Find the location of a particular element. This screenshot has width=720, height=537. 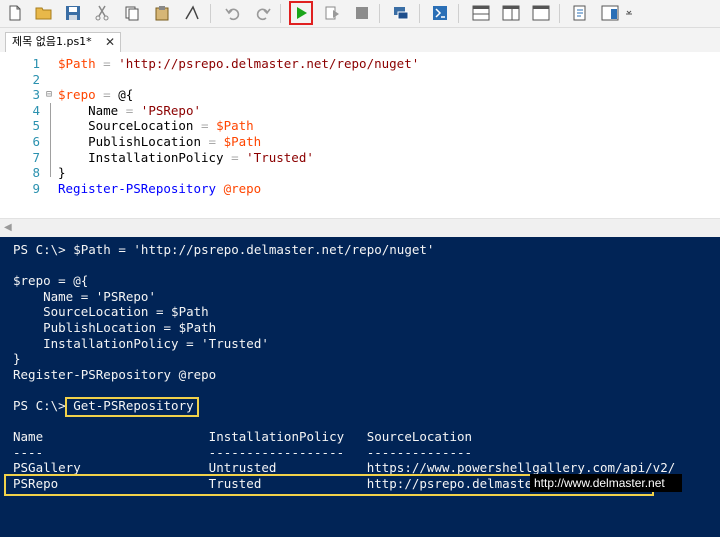

save-icon is located at coordinates (73, 13).